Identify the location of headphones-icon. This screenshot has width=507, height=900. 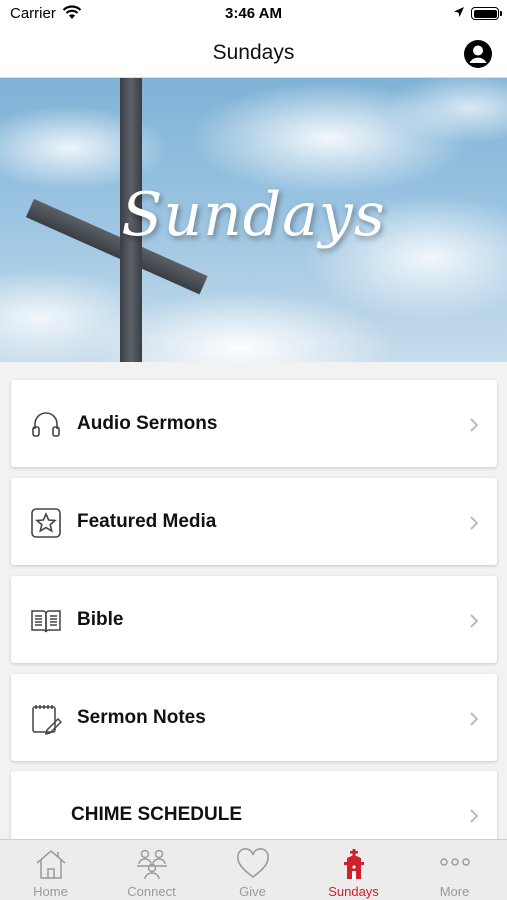
(46, 424).